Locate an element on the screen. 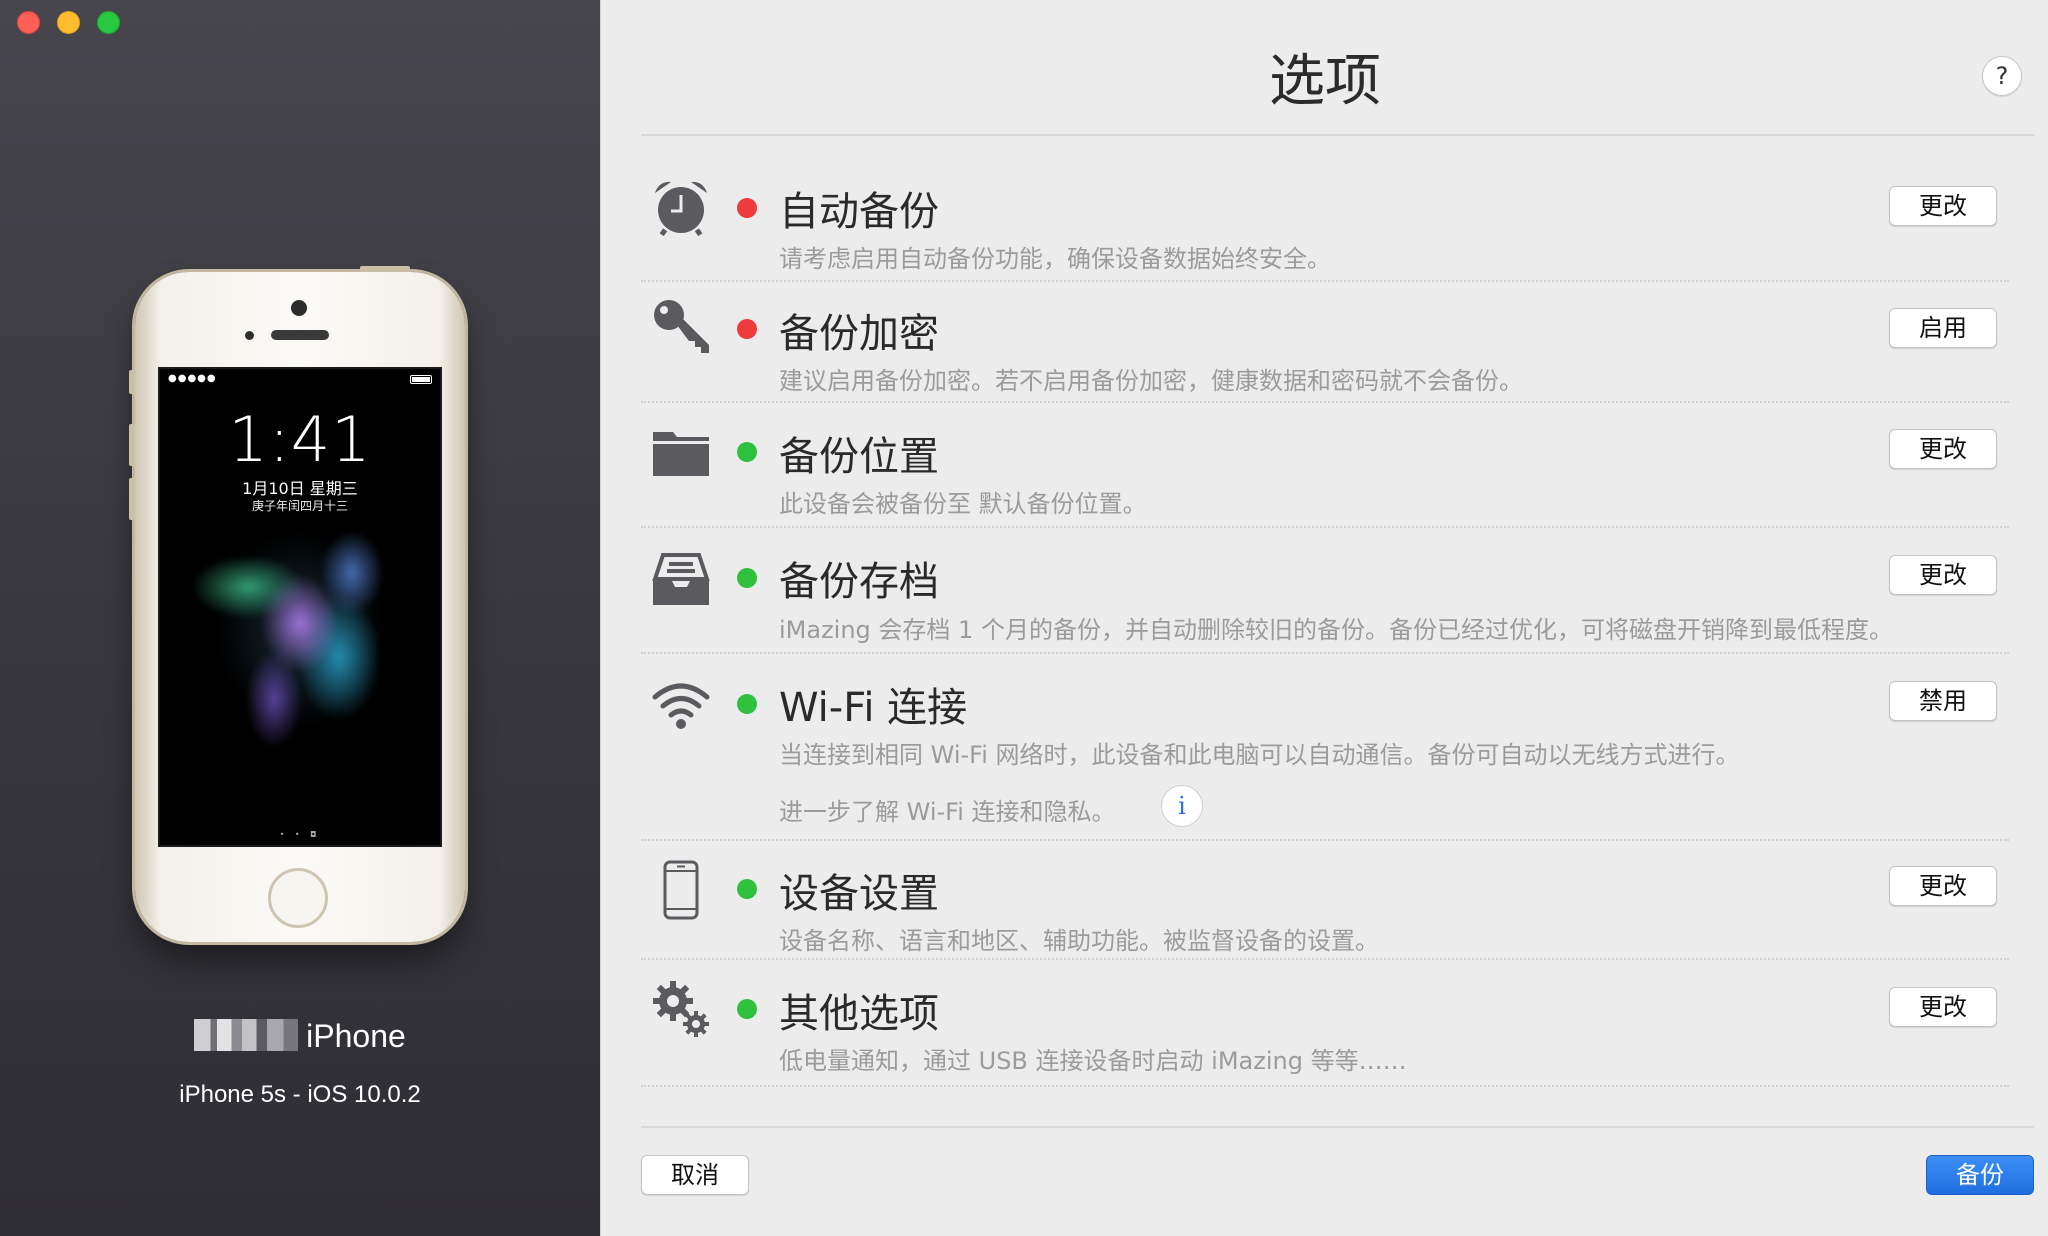 The height and width of the screenshot is (1236, 2048). folder-icon is located at coordinates (681, 452).